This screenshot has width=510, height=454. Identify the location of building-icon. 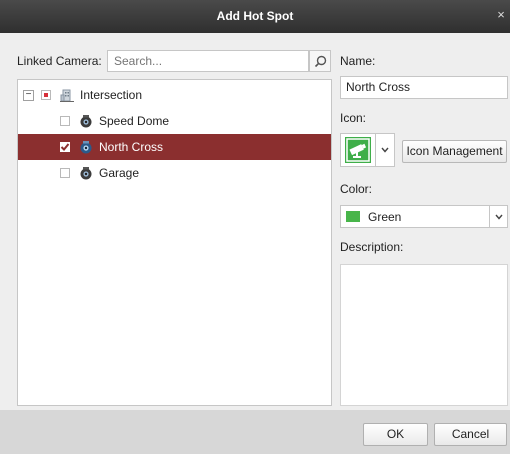
(67, 95).